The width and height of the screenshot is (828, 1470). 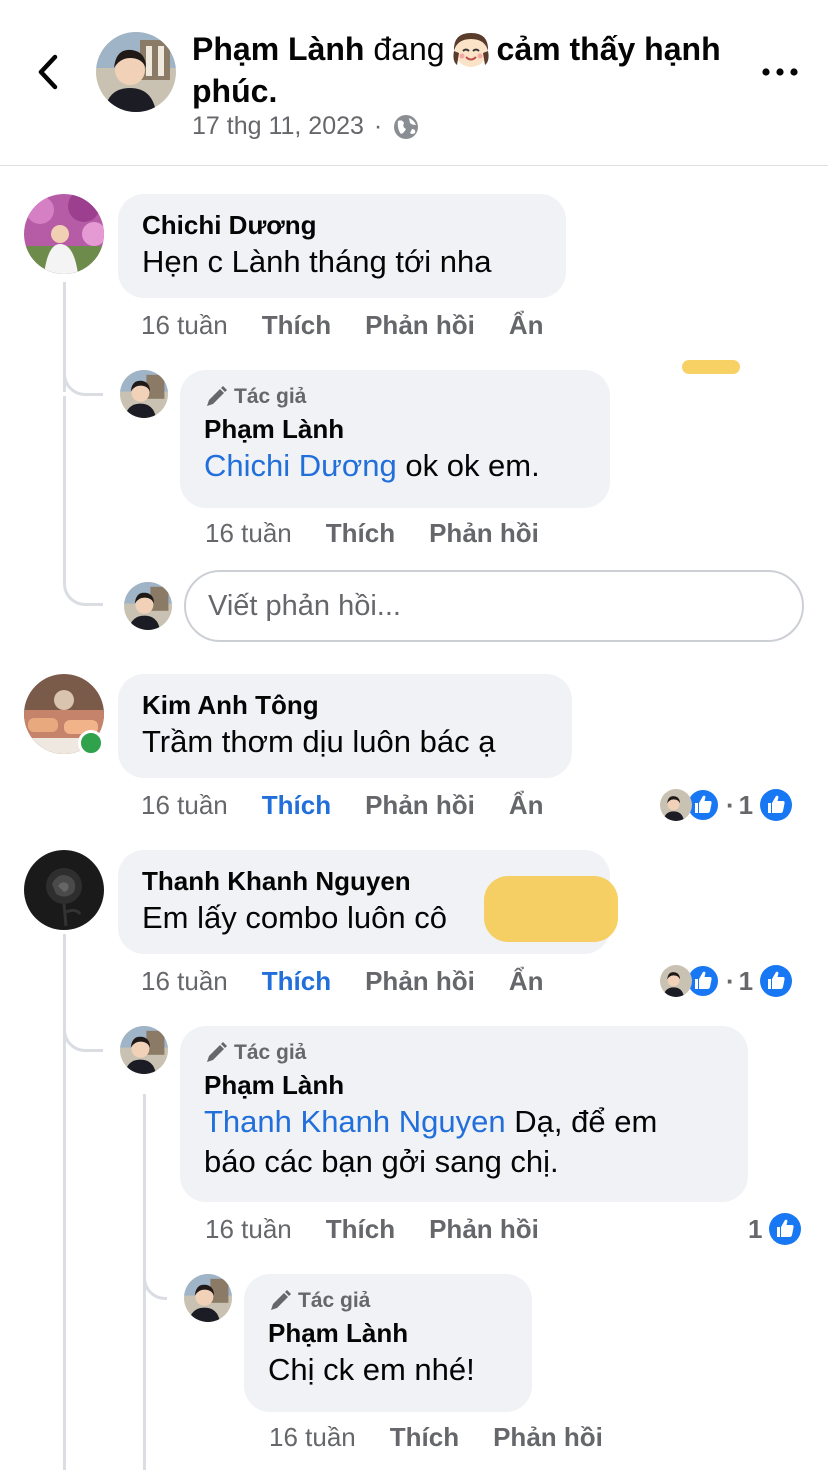 I want to click on comment-bubble: Chichi Dương Hẹn c Lành tháng tới nha, so click(x=342, y=246).